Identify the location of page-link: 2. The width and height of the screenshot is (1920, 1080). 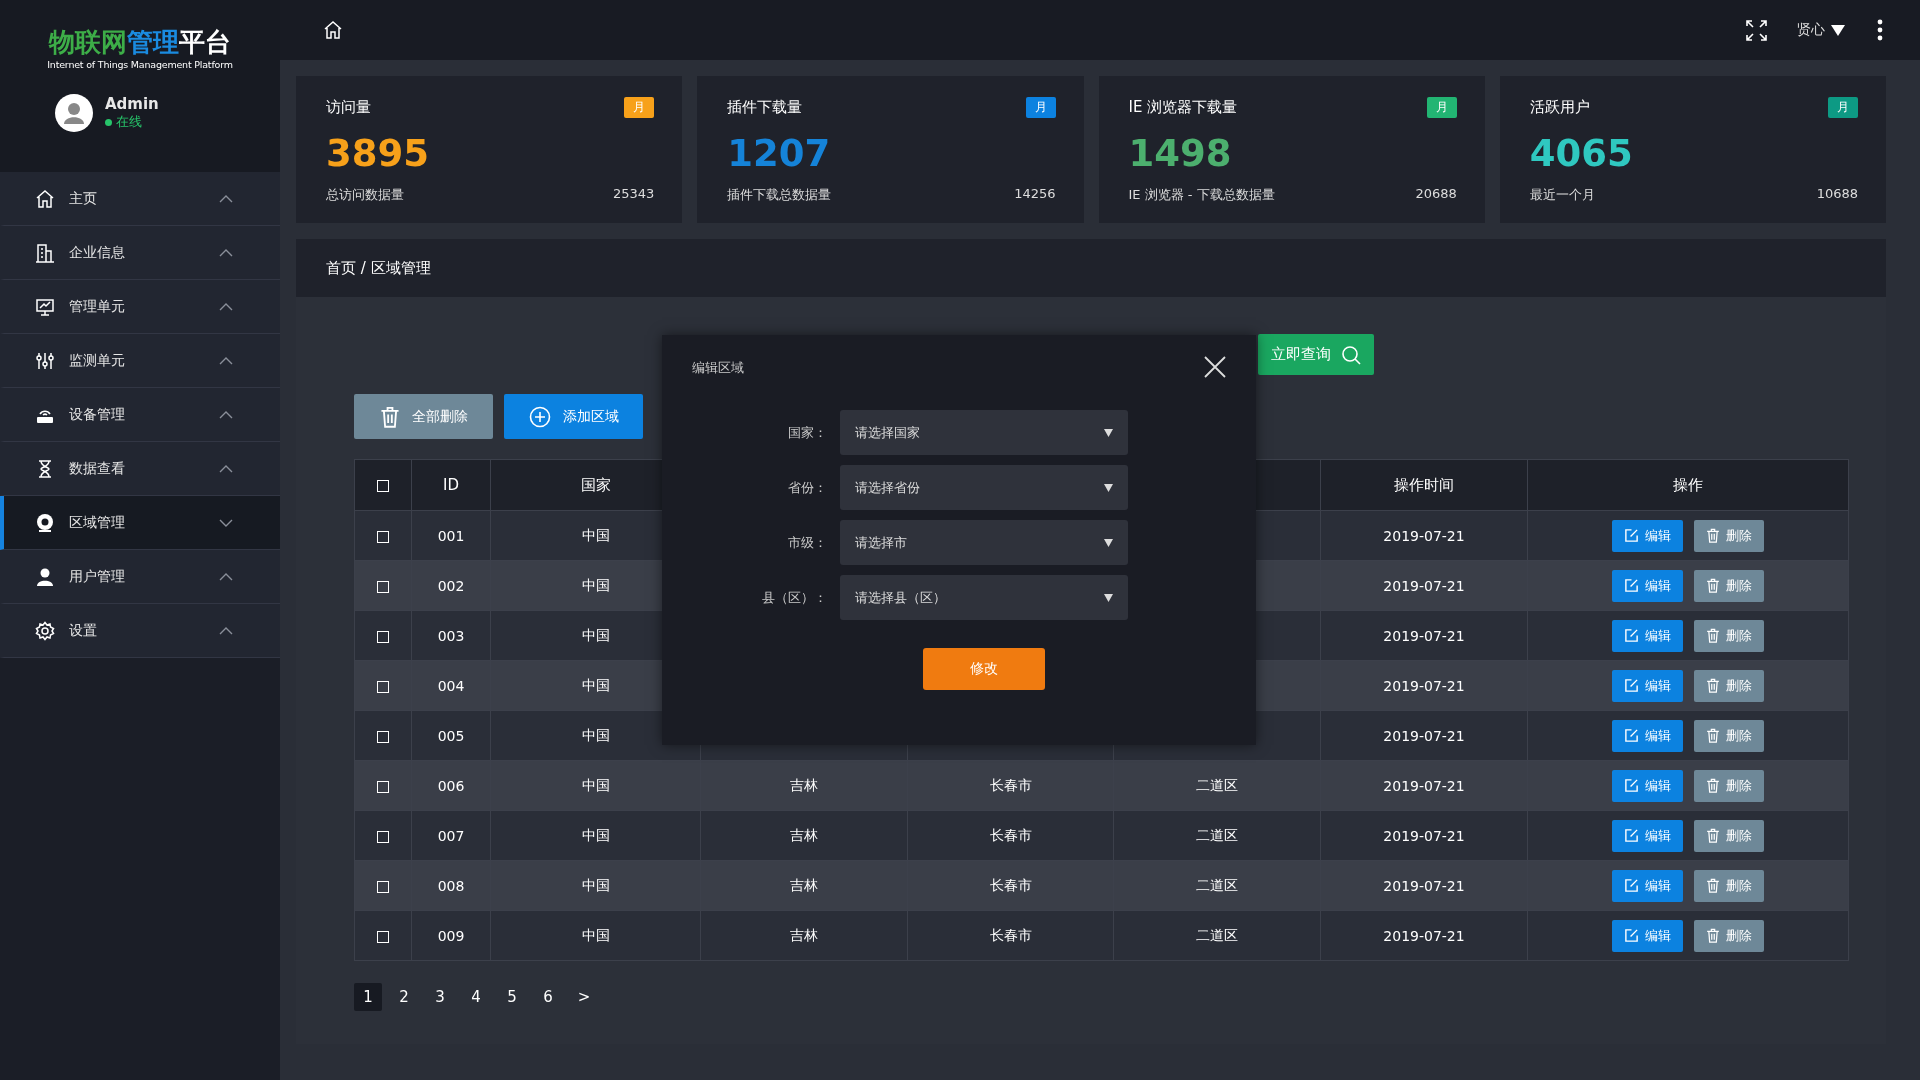
(404, 997).